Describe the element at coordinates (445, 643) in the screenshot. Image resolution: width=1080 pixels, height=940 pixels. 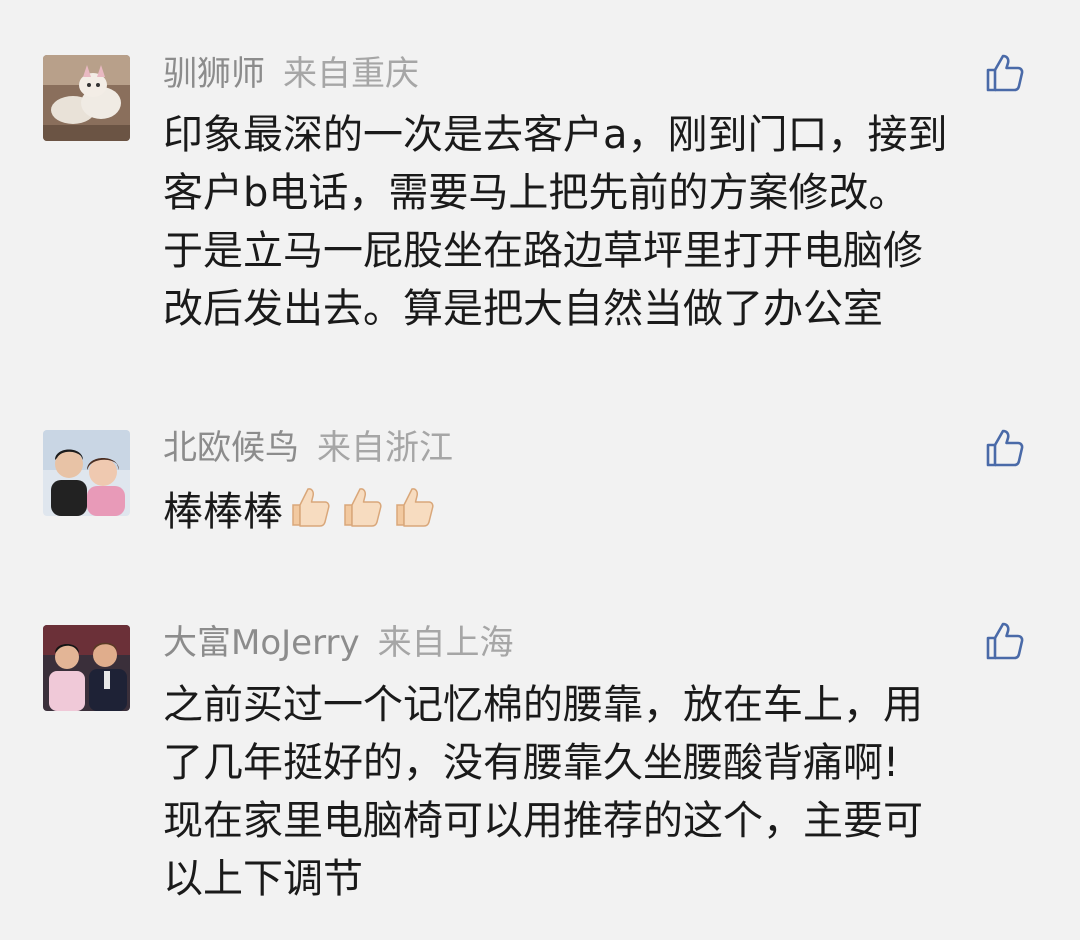
I see `location-label: 来自上海` at that location.